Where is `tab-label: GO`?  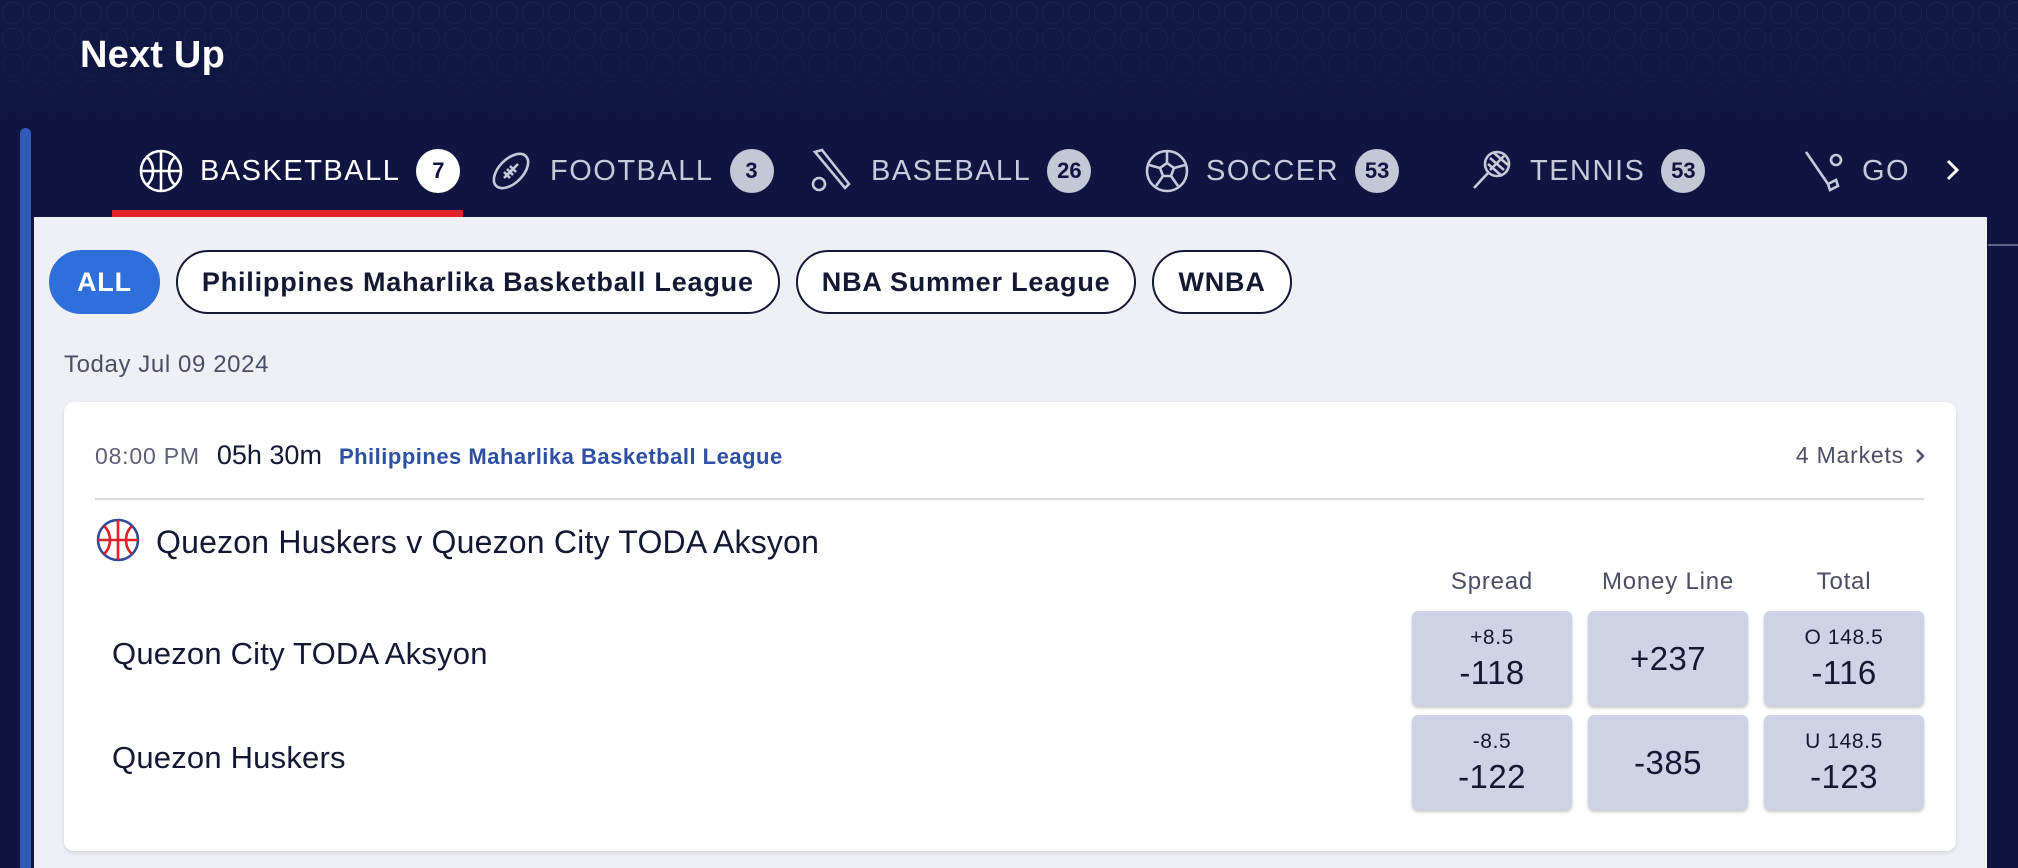
tab-label: GO is located at coordinates (1886, 170).